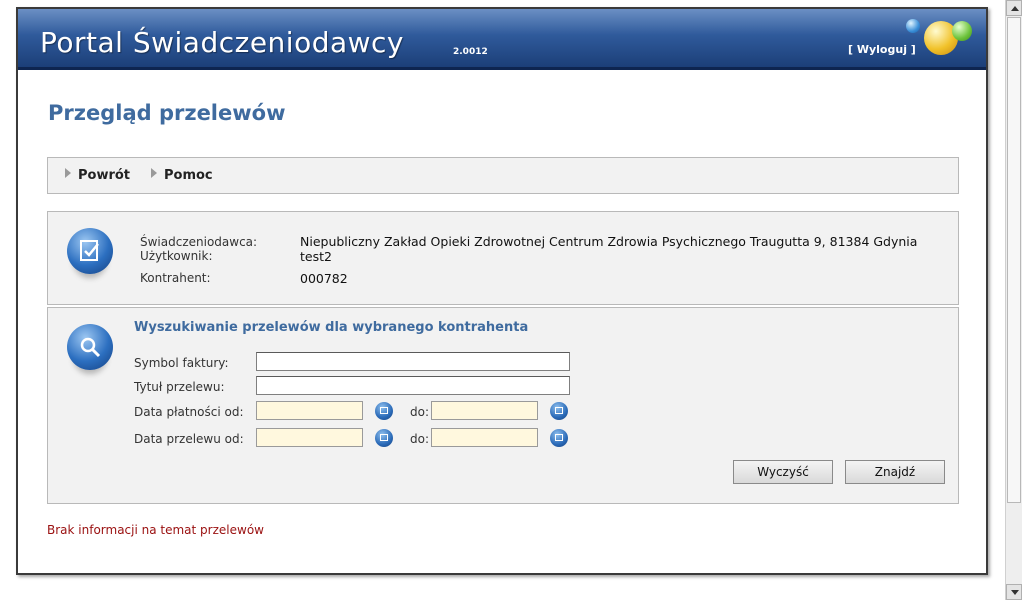 The height and width of the screenshot is (600, 1024). I want to click on nav-bar: Powrót Pomoc, so click(503, 175).